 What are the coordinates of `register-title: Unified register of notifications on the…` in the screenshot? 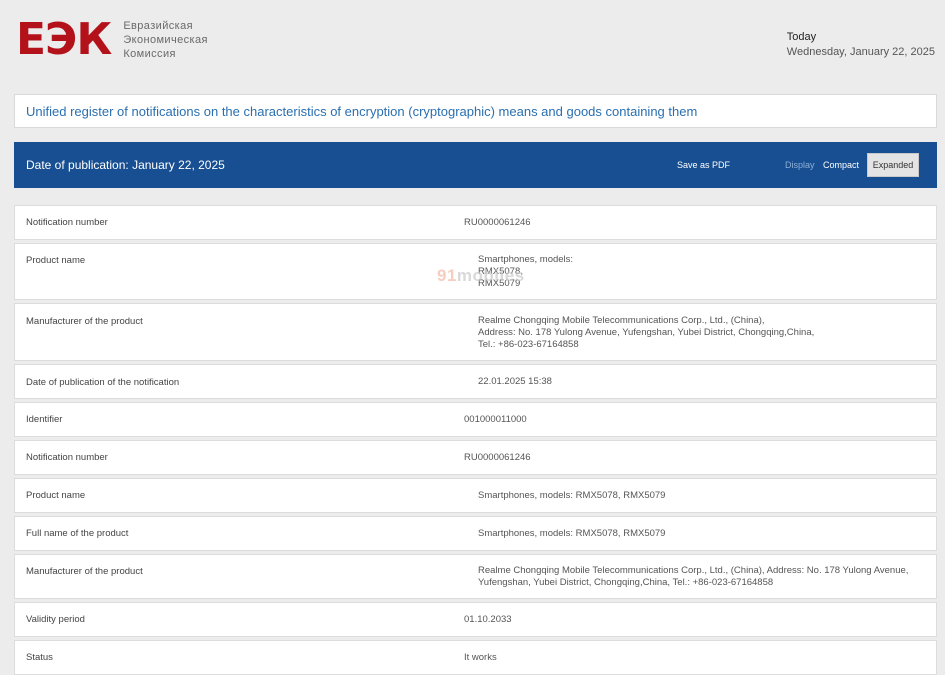 It's located at (475, 111).